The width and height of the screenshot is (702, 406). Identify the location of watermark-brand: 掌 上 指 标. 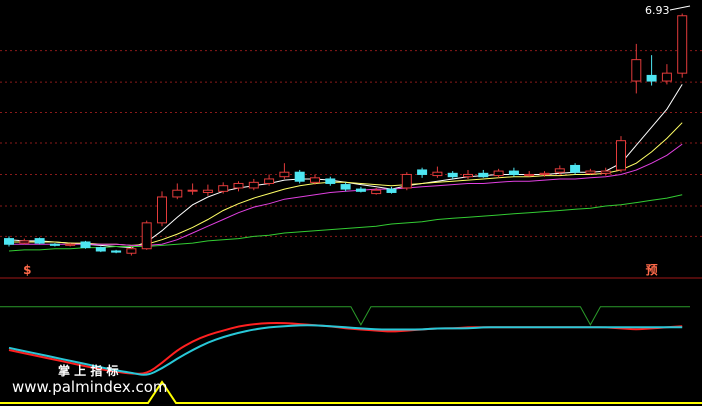
(88, 370).